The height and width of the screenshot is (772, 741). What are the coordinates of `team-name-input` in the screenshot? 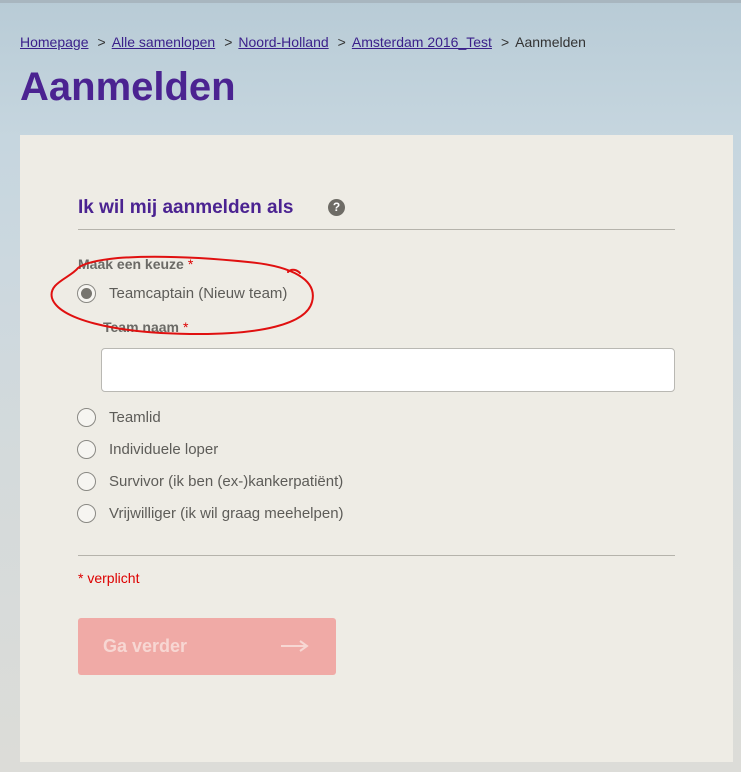 It's located at (388, 370).